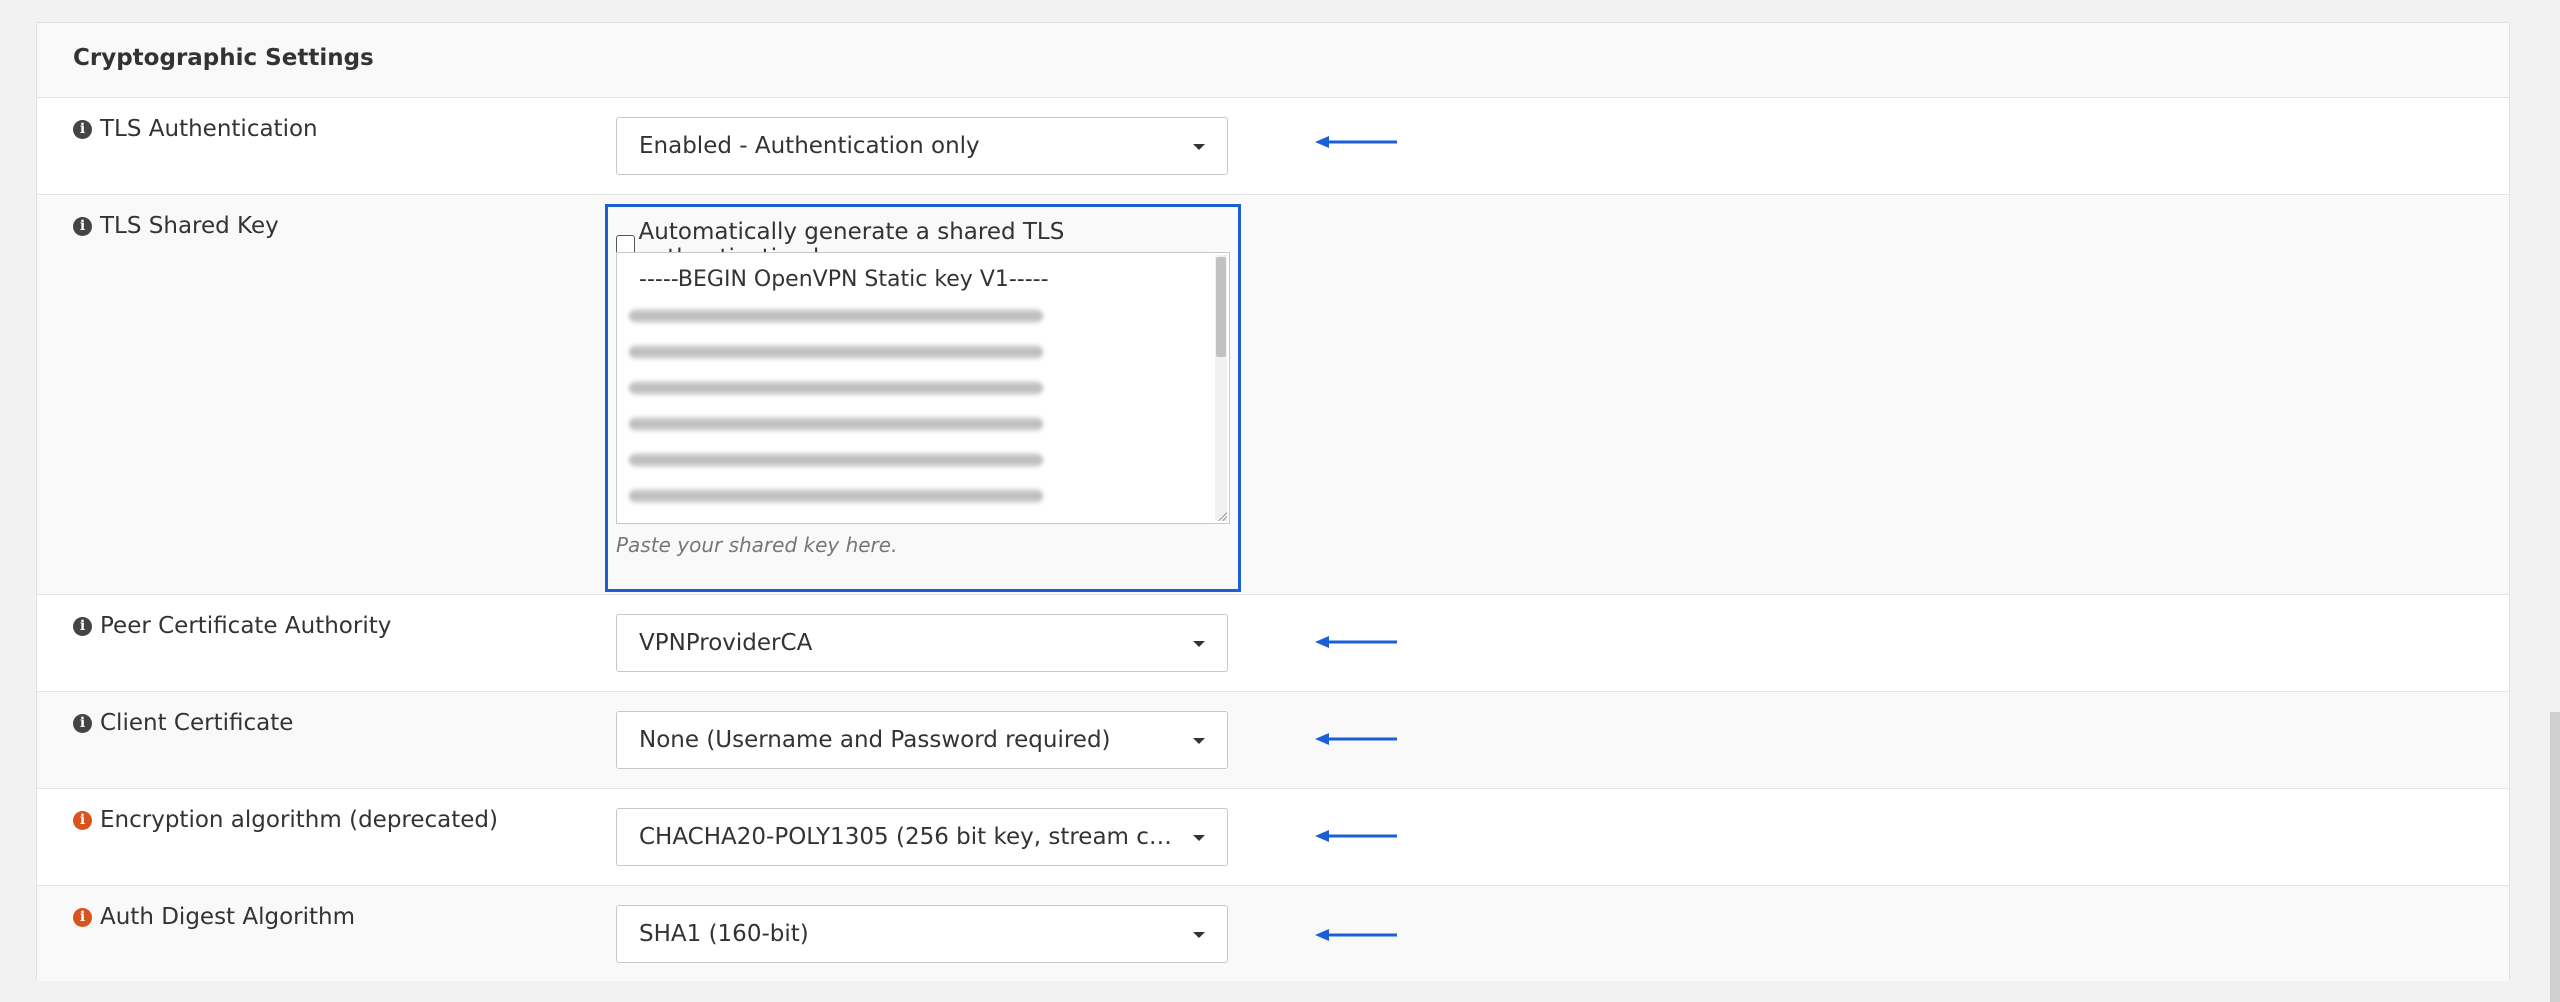 The width and height of the screenshot is (2560, 1002). I want to click on client-cert-select: None (Username and Password required), so click(922, 740).